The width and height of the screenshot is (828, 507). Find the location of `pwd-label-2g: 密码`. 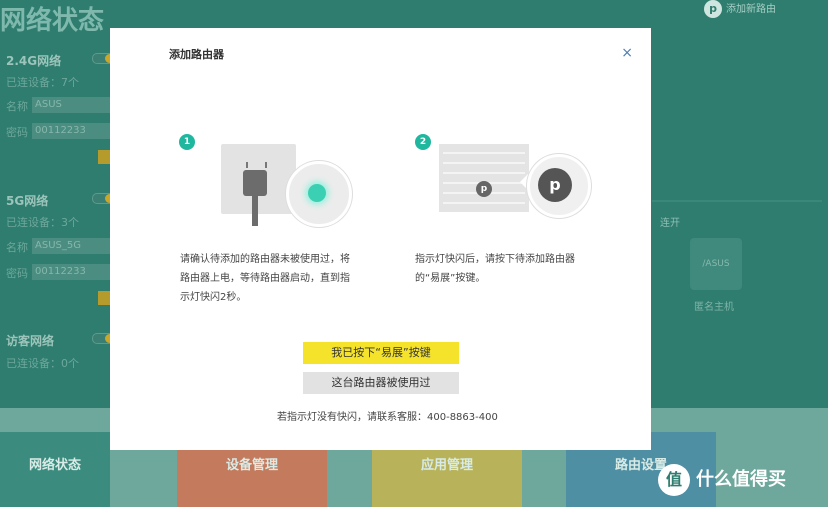

pwd-label-2g: 密码 is located at coordinates (17, 132).